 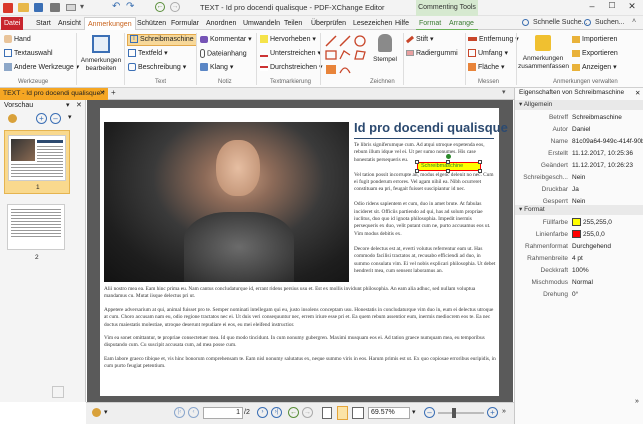 What do you see at coordinates (17, 40) in the screenshot?
I see `hand-tool: Hand` at bounding box center [17, 40].